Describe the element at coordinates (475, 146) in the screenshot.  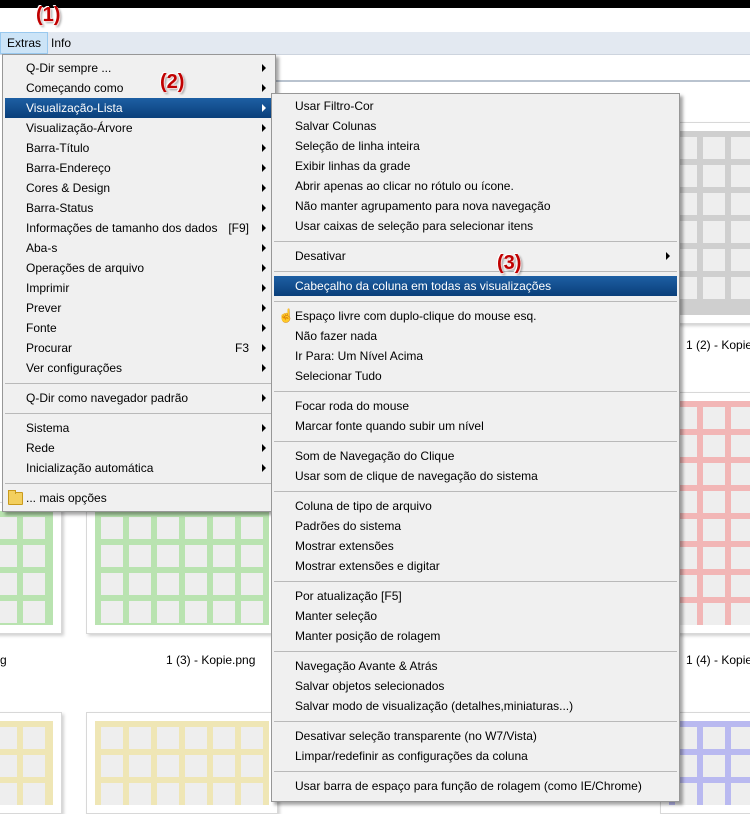
I see `menu-item-selecao-de-linha-inteira: Seleção de linha inteira` at that location.